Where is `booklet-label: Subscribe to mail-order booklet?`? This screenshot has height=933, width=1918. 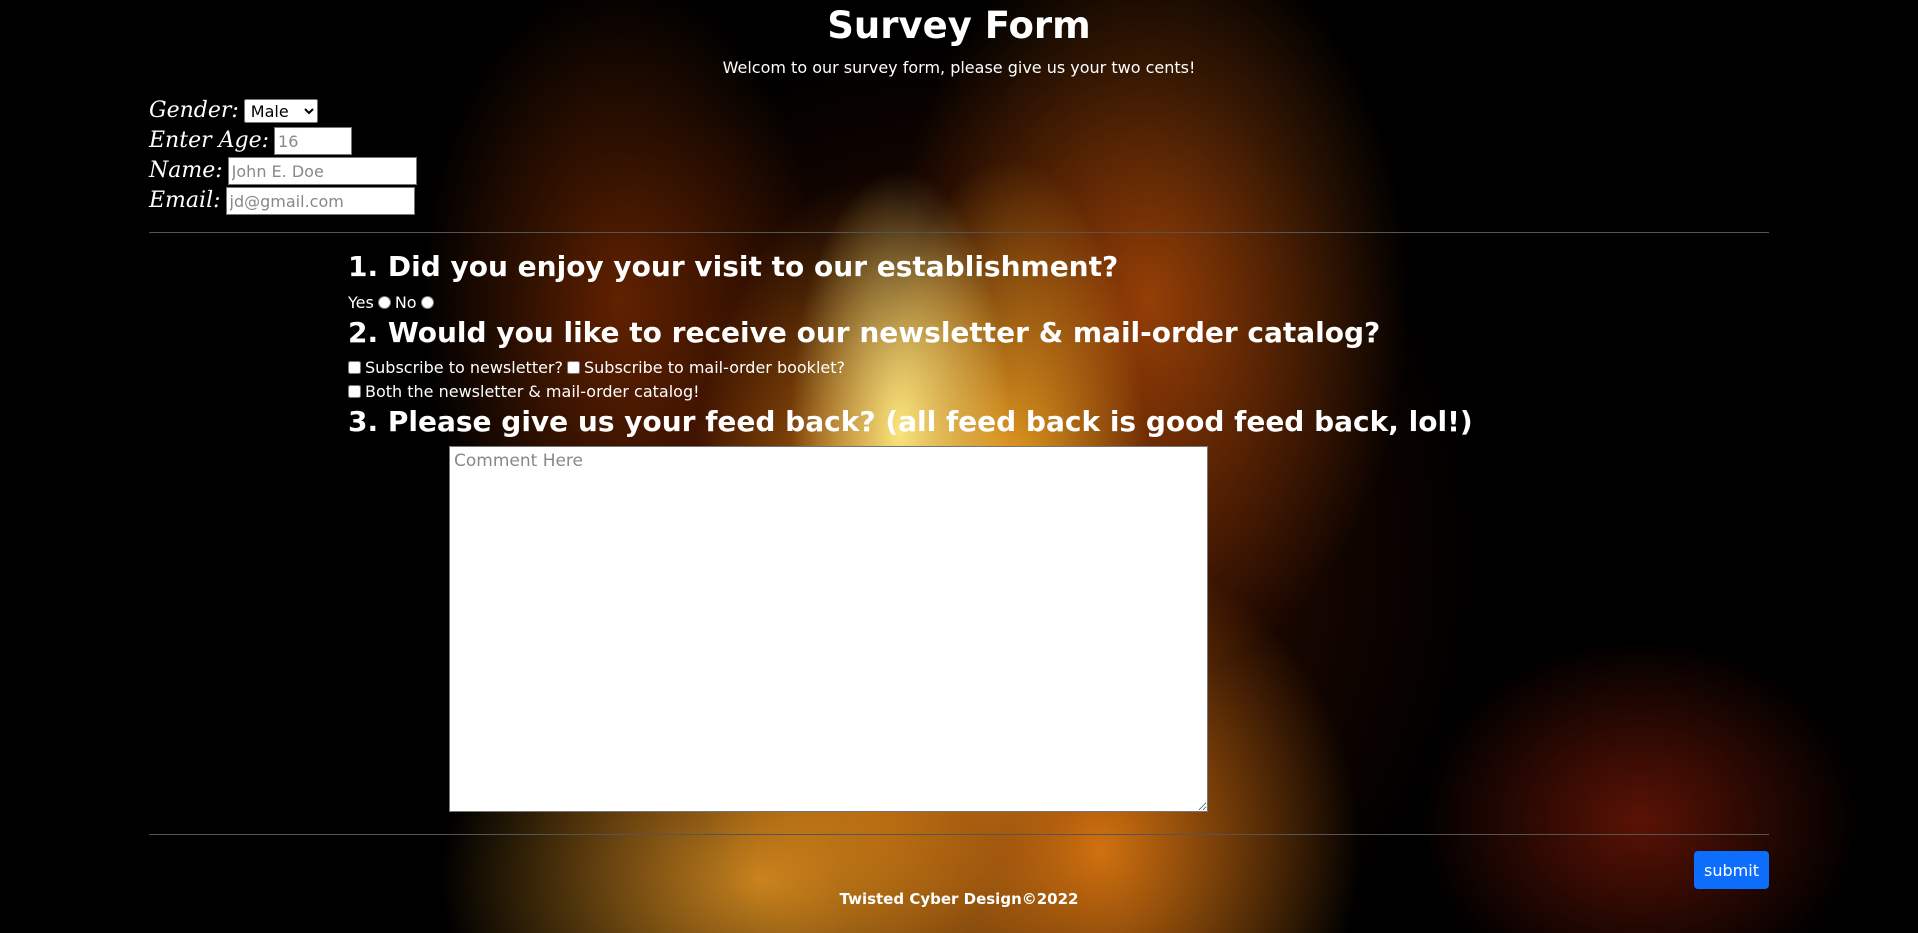
booklet-label: Subscribe to mail-order booklet? is located at coordinates (714, 367).